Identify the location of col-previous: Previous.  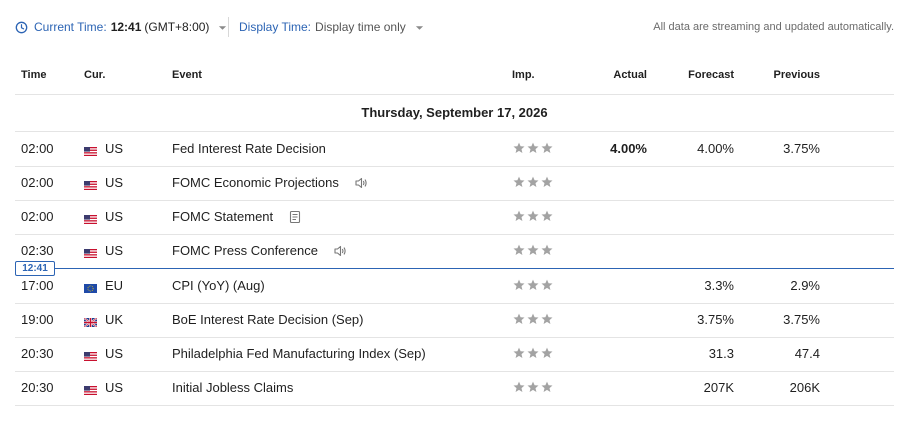
(796, 75).